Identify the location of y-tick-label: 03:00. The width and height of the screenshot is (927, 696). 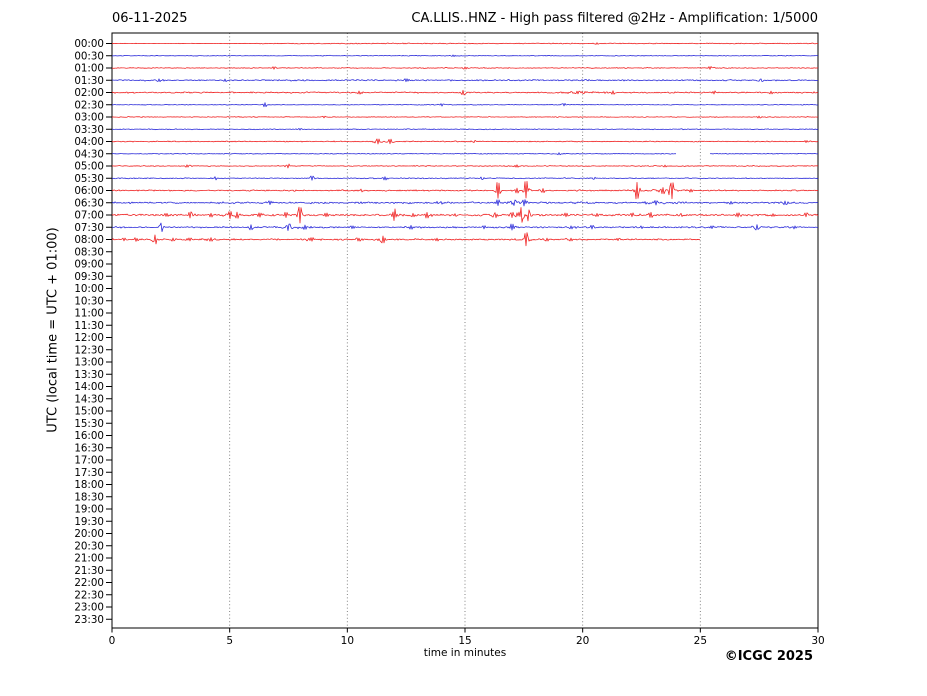
(89, 118).